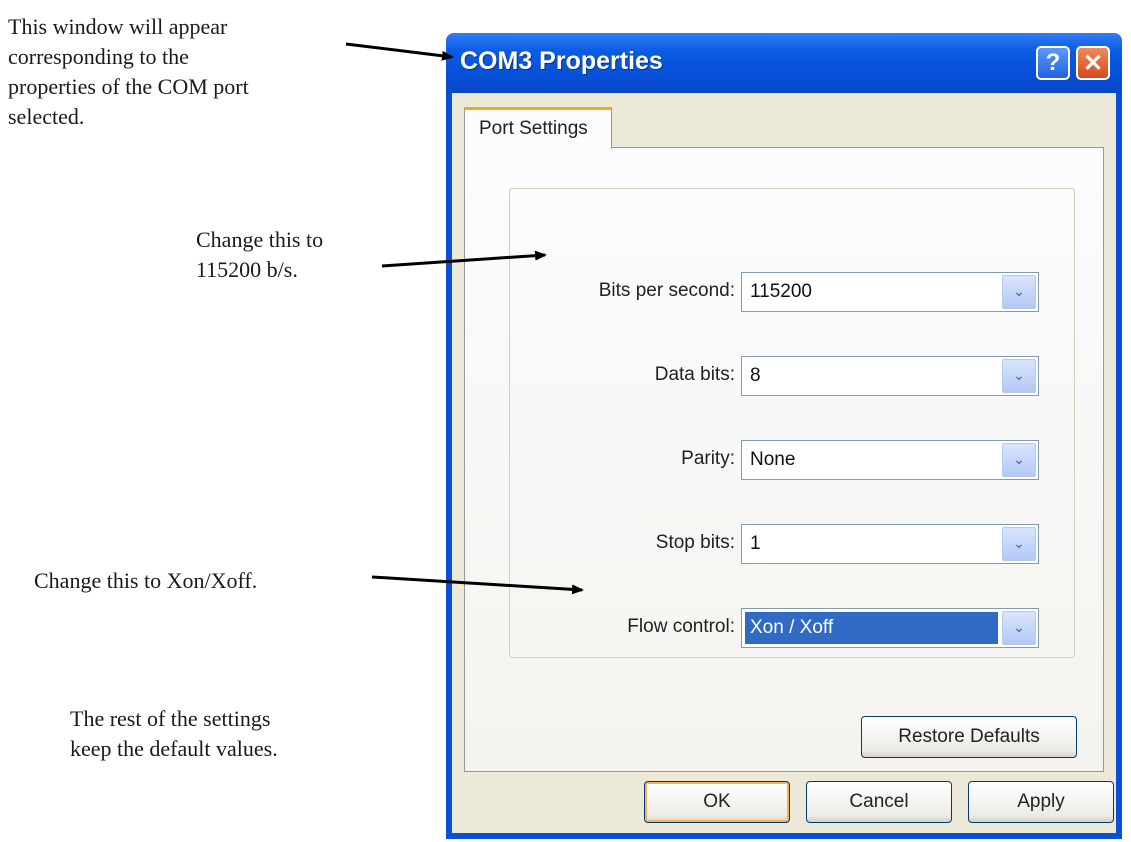 Image resolution: width=1131 pixels, height=842 pixels. What do you see at coordinates (792, 627) in the screenshot?
I see `flow-control-value: Xon / Xoff` at bounding box center [792, 627].